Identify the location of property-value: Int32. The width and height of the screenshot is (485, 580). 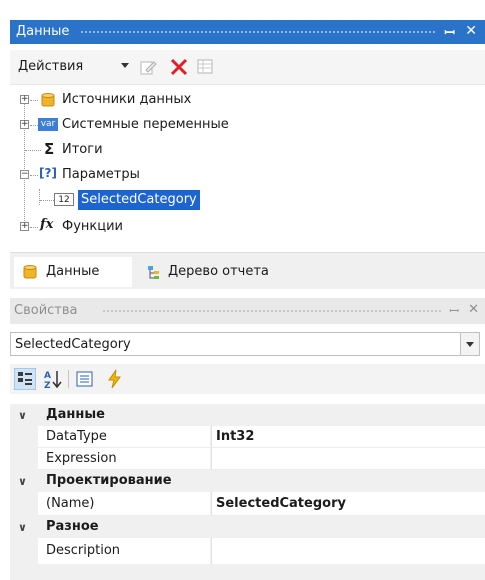
(348, 437).